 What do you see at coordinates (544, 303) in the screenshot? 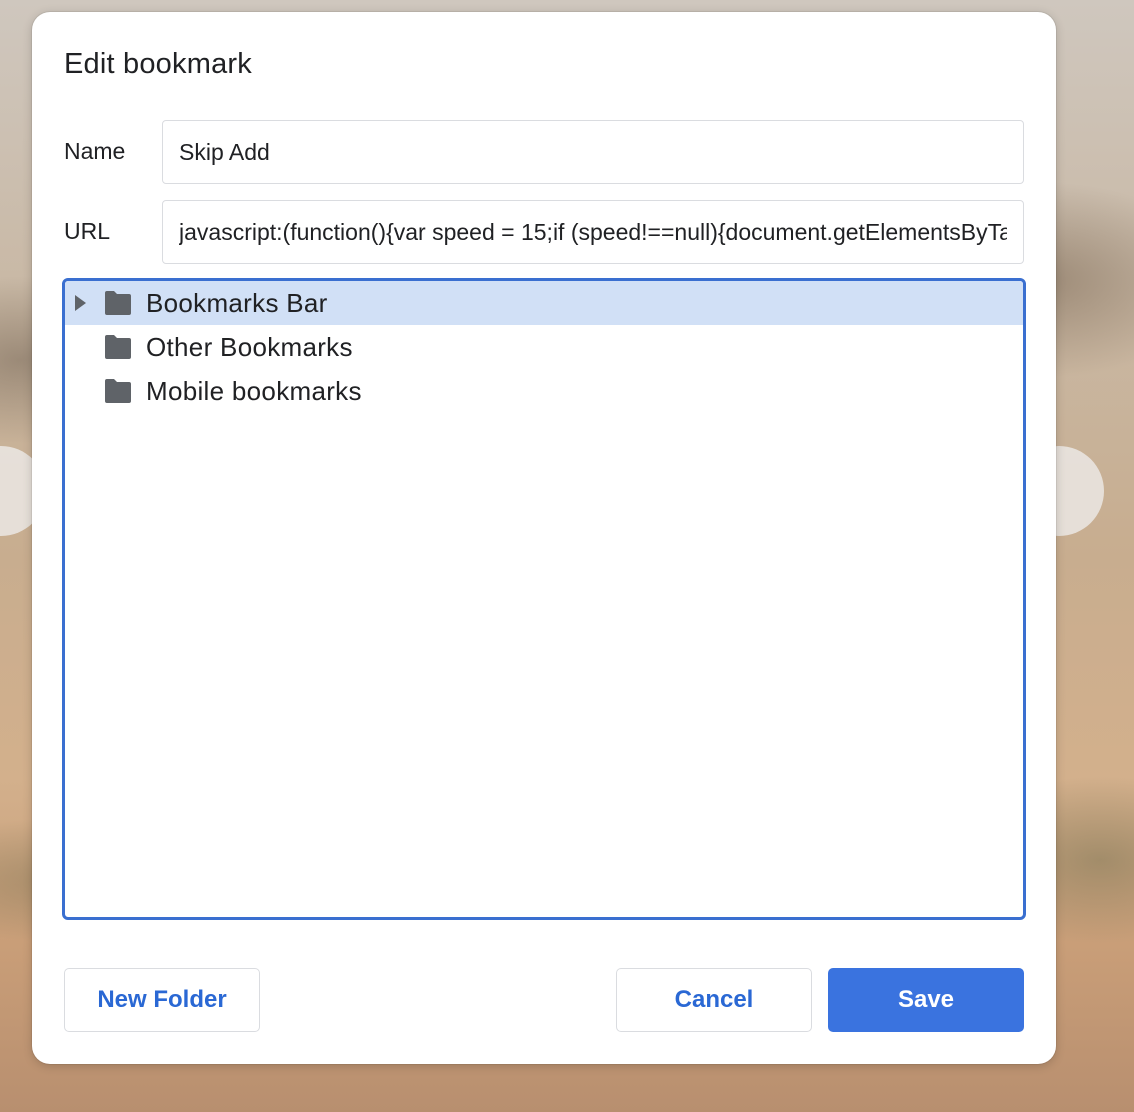
I see `tree-item-bookmarks-bar: Bookmarks Bar` at bounding box center [544, 303].